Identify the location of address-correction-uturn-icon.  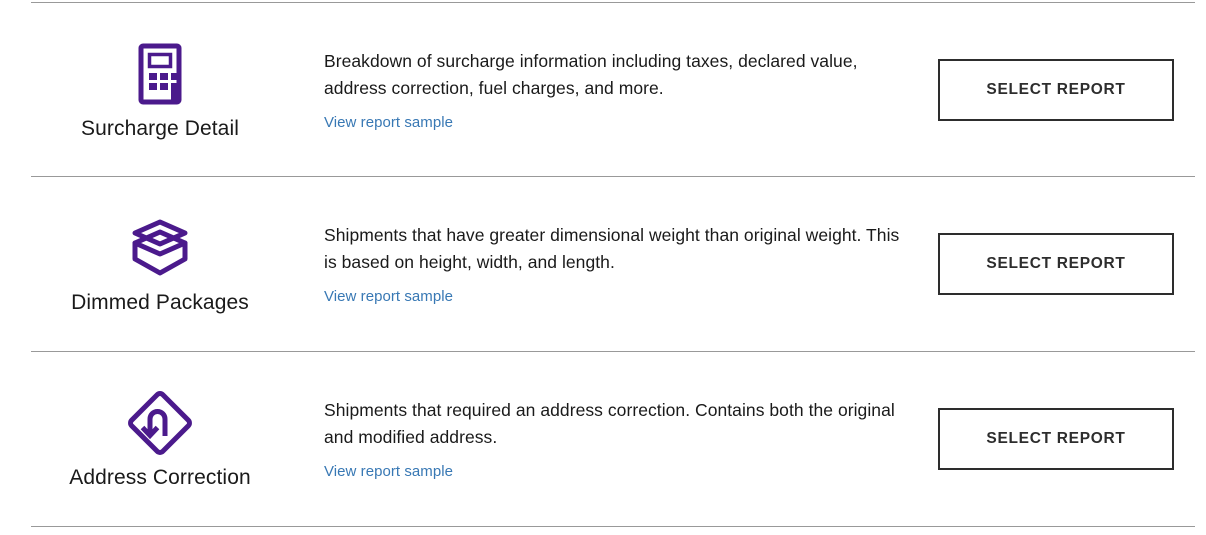
(160, 423).